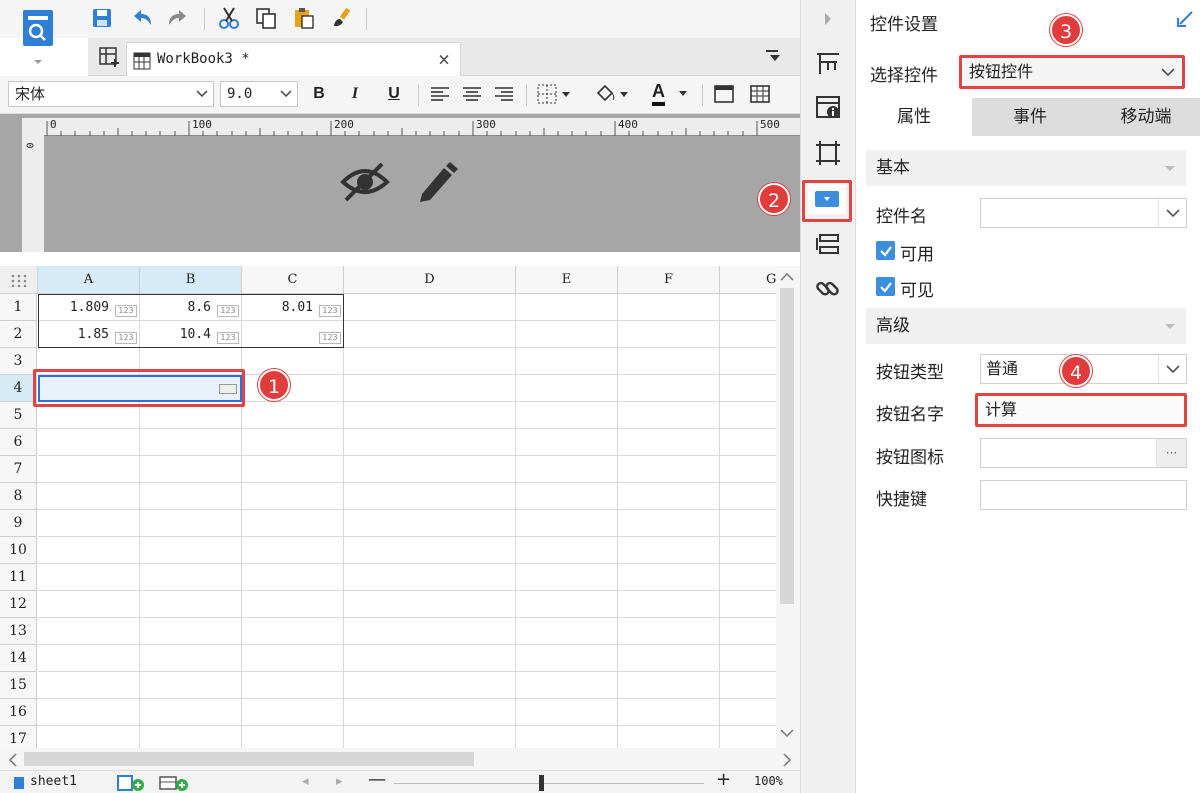 The width and height of the screenshot is (1200, 793). What do you see at coordinates (293, 307) in the screenshot?
I see `cell-c1: 8.01 123` at bounding box center [293, 307].